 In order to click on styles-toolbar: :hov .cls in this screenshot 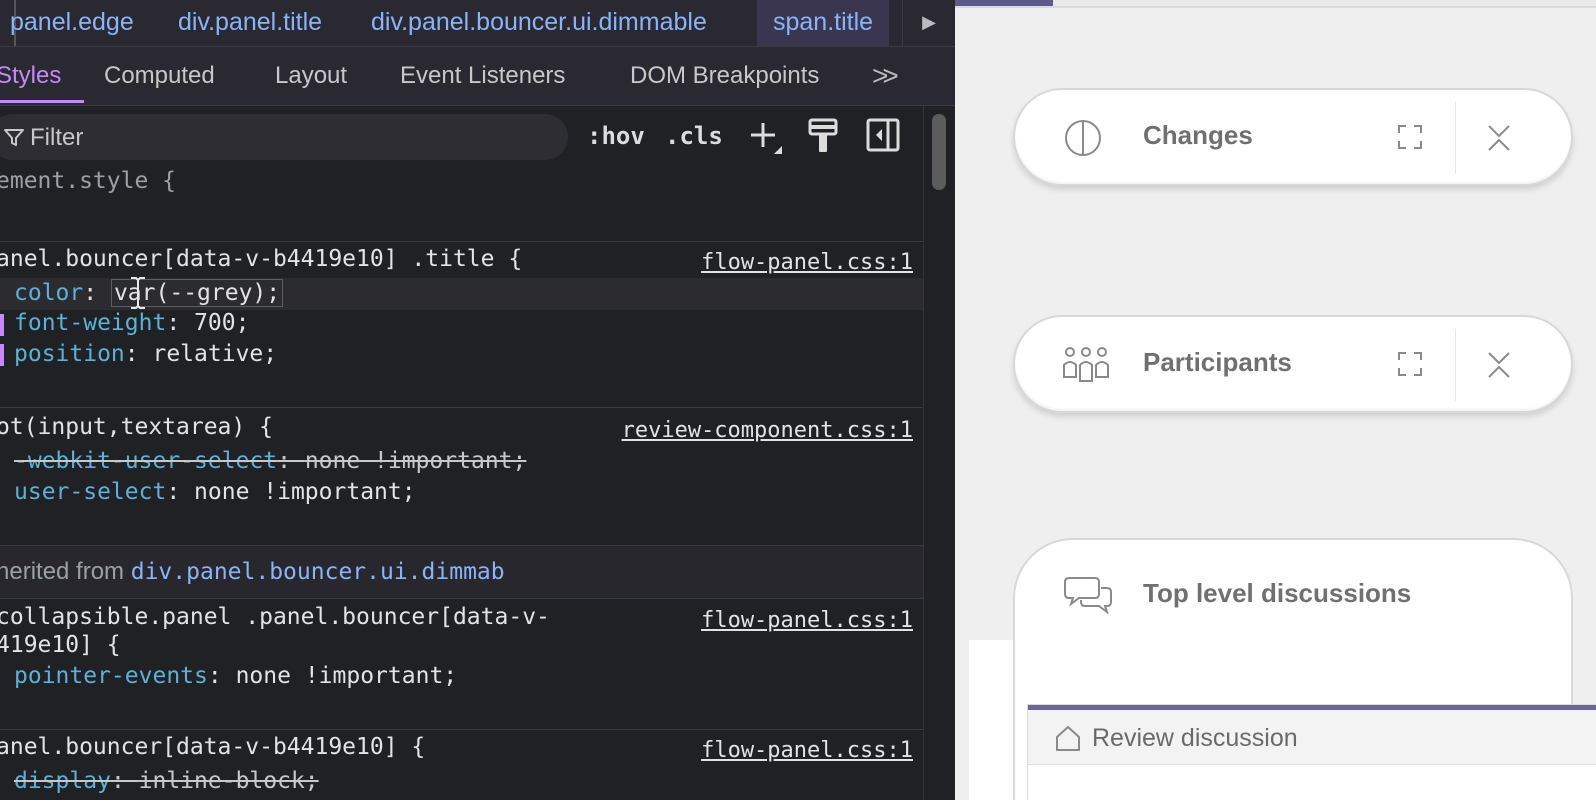, I will do `click(462, 134)`.